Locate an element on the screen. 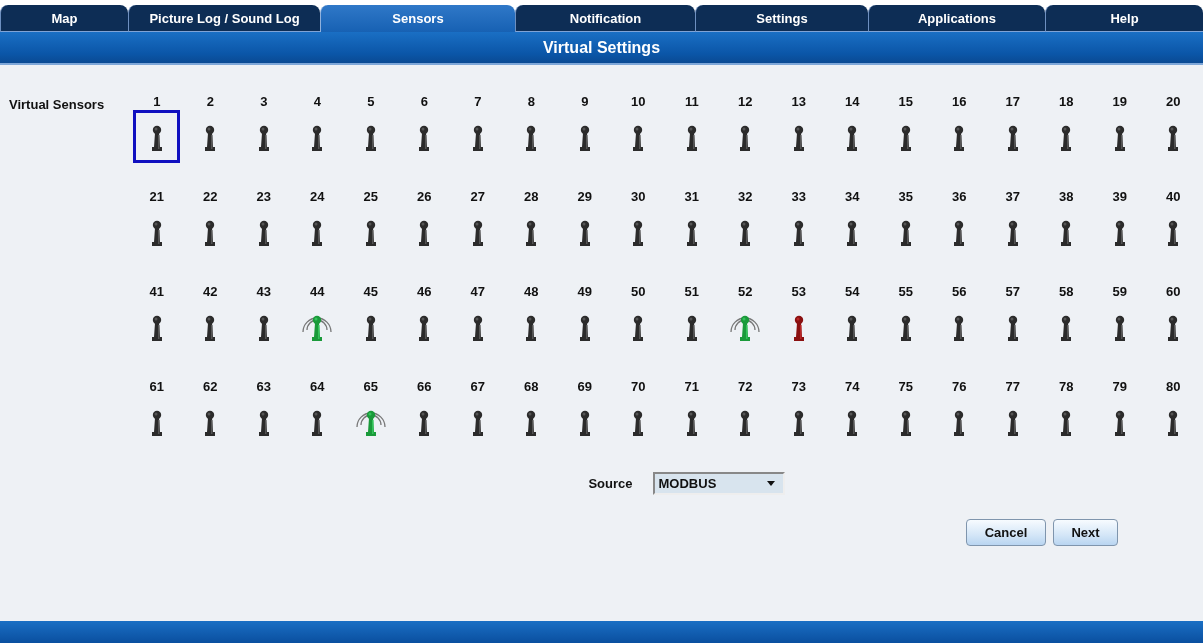 The image size is (1203, 643). sensor-number: 17 is located at coordinates (1012, 102).